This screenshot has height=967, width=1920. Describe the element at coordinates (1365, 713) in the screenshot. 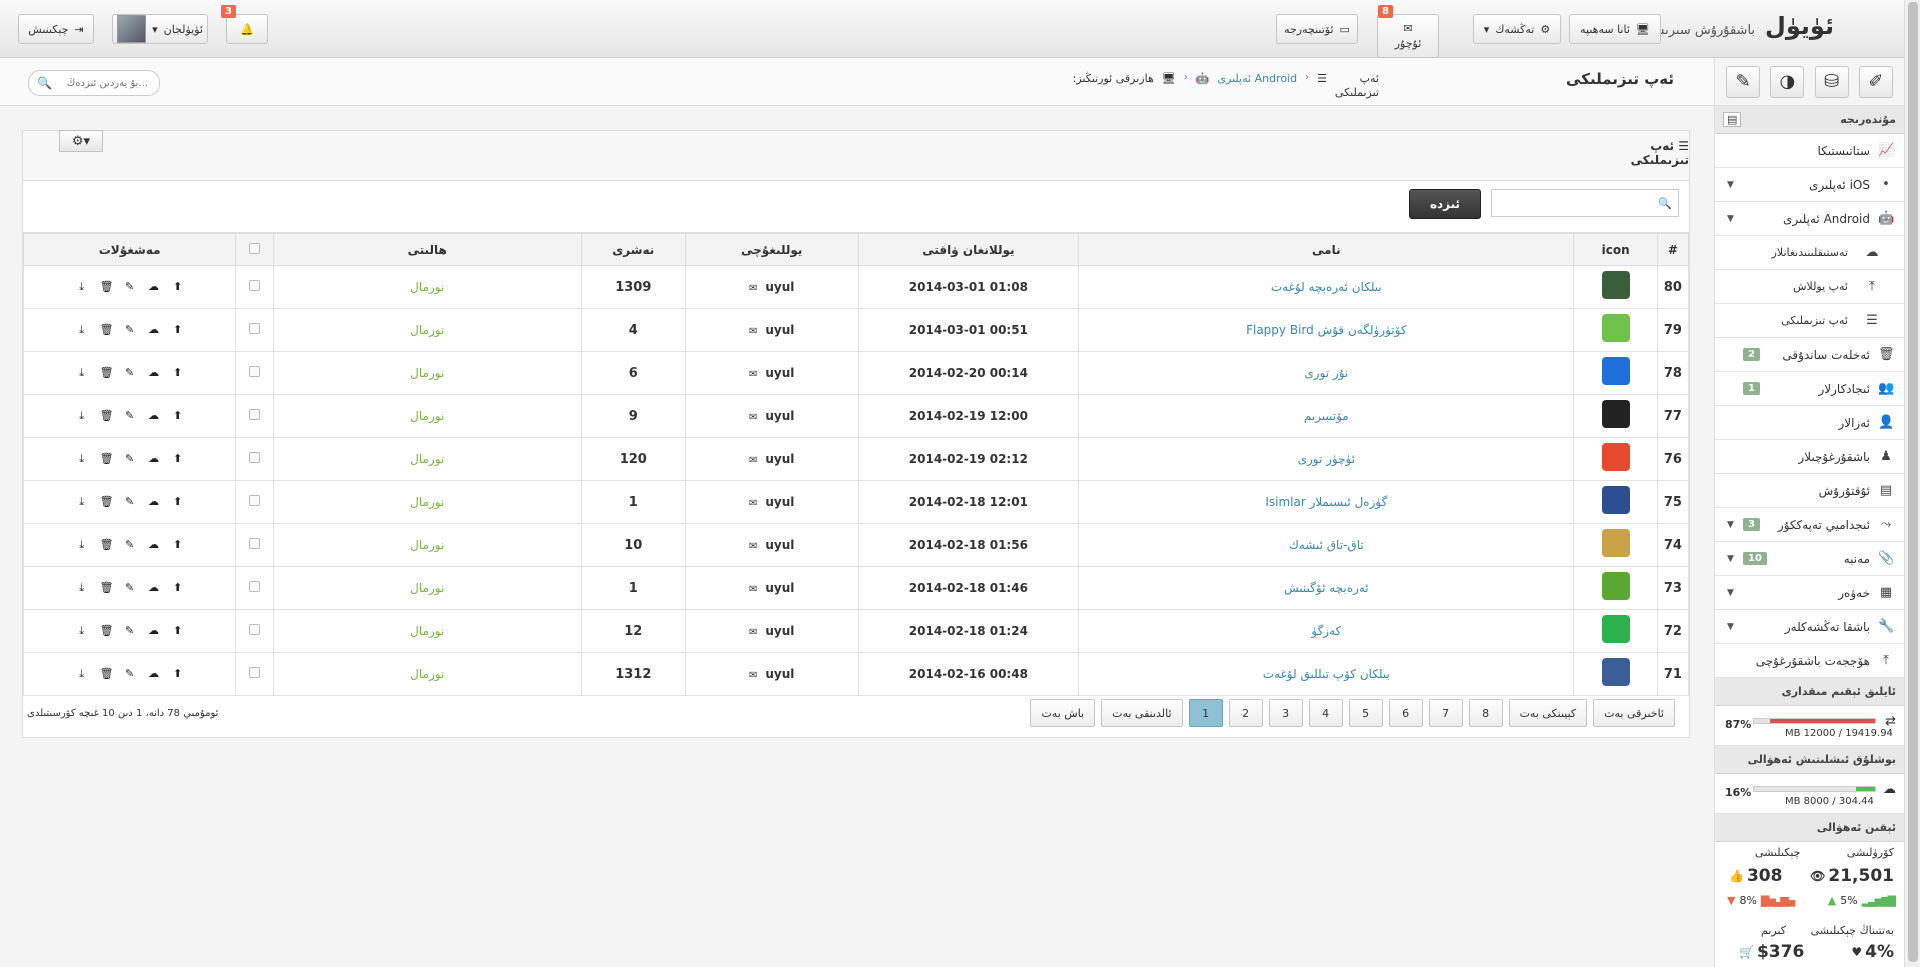

I see `page-button-5: 5` at that location.